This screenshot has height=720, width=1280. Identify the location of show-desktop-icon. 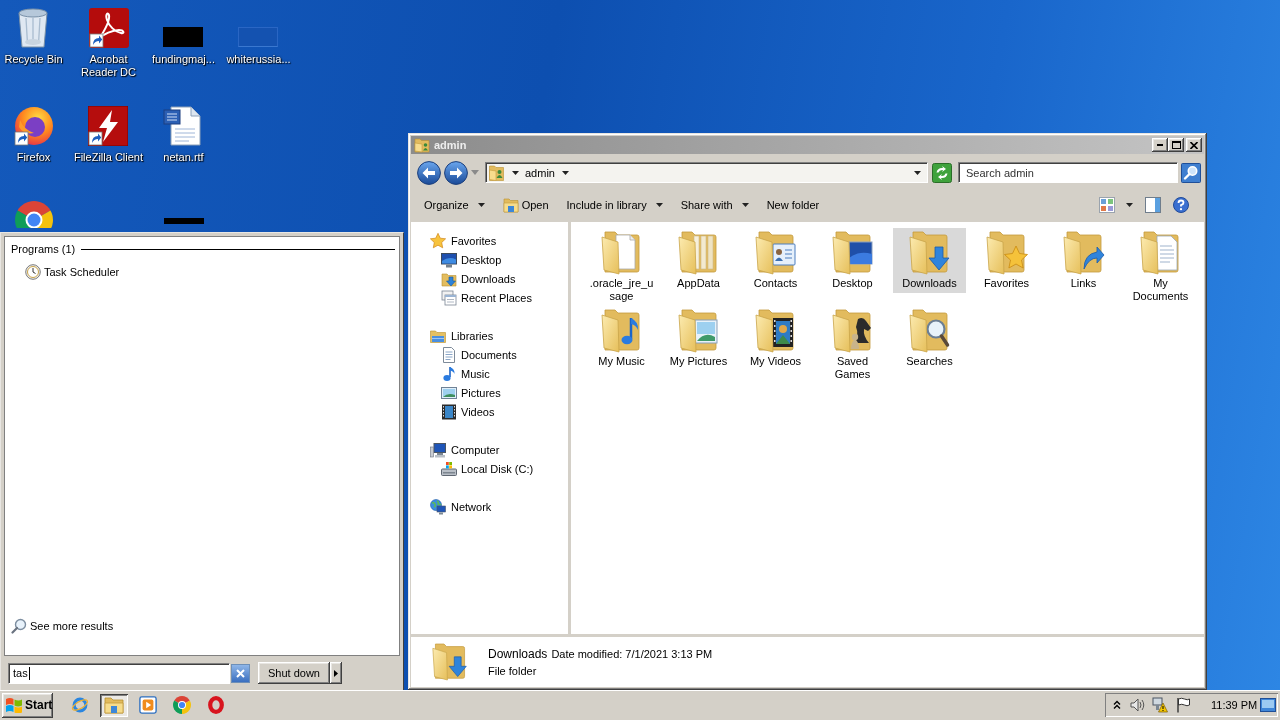
(1268, 705).